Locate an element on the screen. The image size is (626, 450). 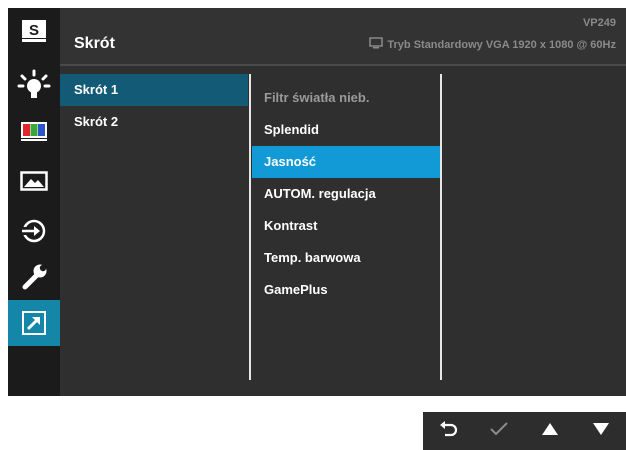
input-select-icon is located at coordinates (34, 231).